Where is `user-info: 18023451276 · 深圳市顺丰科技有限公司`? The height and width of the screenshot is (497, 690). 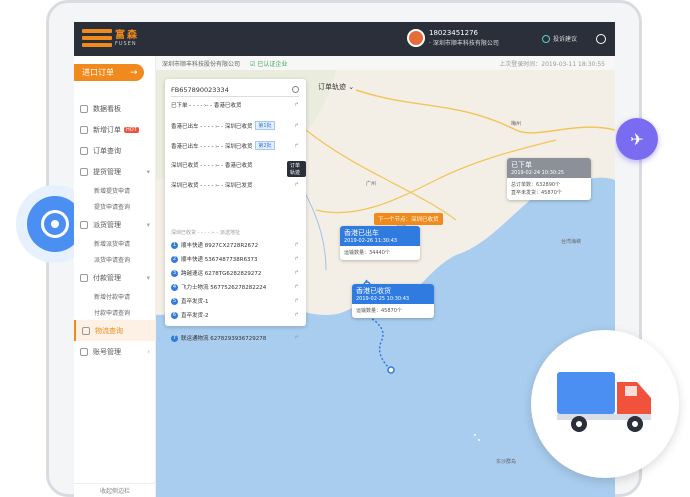 user-info: 18023451276 · 深圳市顺丰科技有限公司 is located at coordinates (453, 38).